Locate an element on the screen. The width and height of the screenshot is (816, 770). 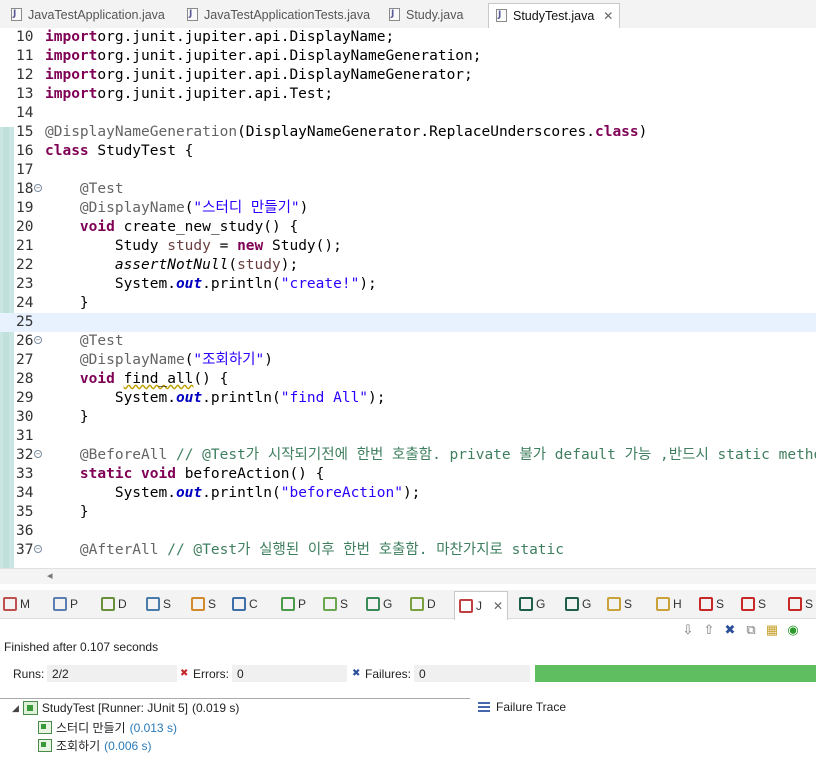
code-text: assertNotNull(study); is located at coordinates (171, 265).